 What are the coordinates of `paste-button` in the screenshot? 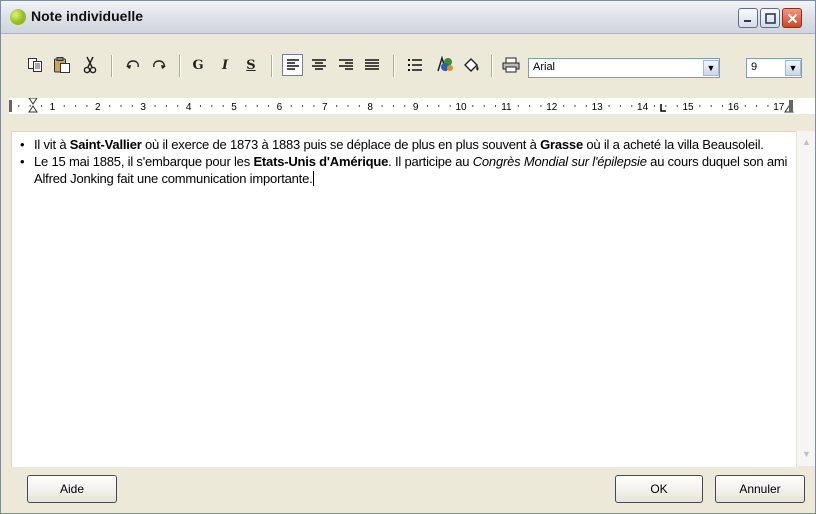 It's located at (62, 65).